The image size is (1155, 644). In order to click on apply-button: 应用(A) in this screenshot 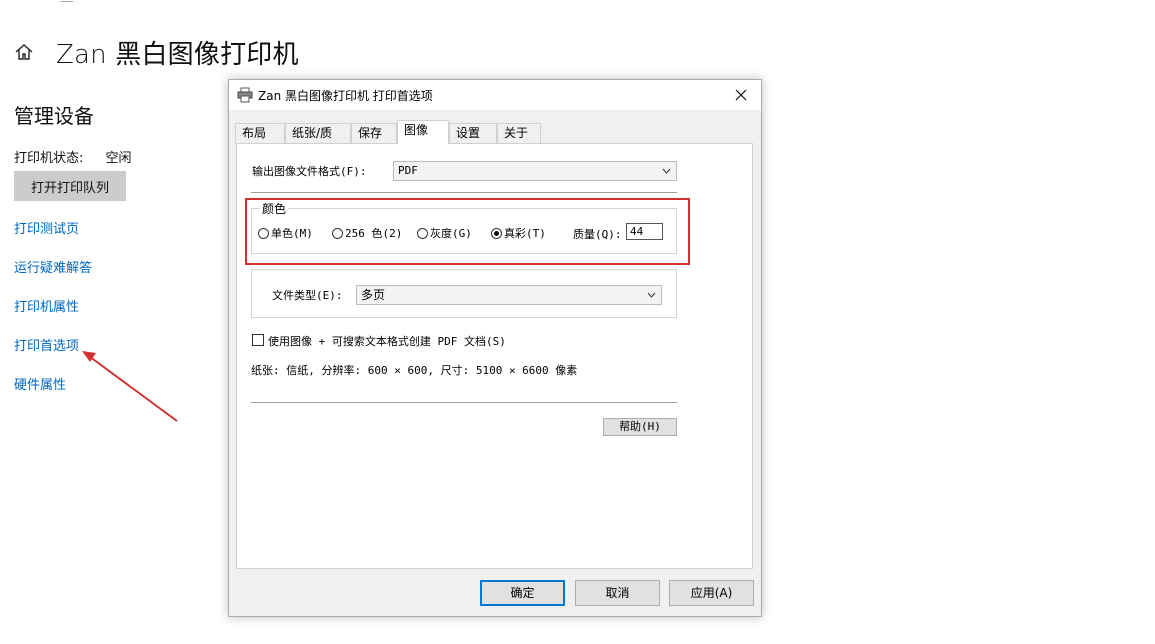, I will do `click(711, 593)`.